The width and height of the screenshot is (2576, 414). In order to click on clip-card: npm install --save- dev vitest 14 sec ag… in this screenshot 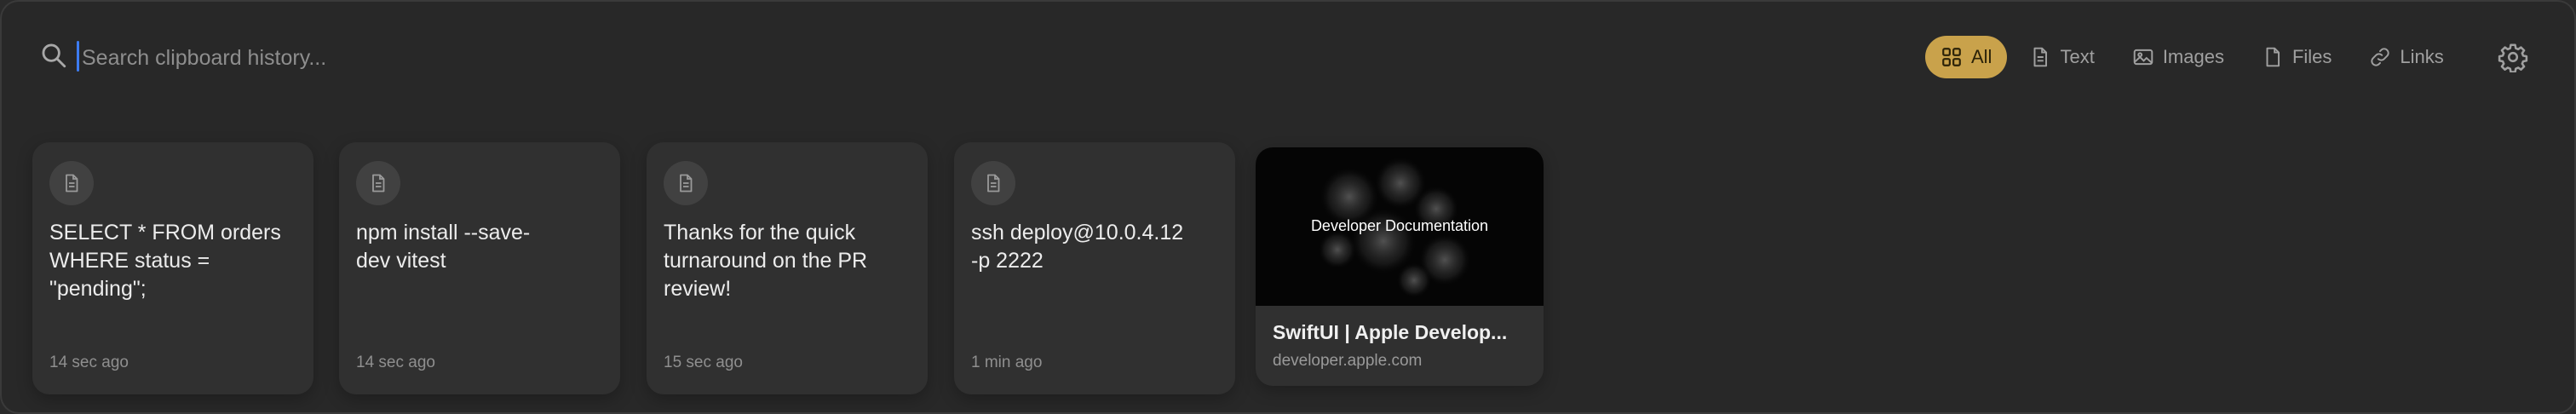, I will do `click(480, 268)`.